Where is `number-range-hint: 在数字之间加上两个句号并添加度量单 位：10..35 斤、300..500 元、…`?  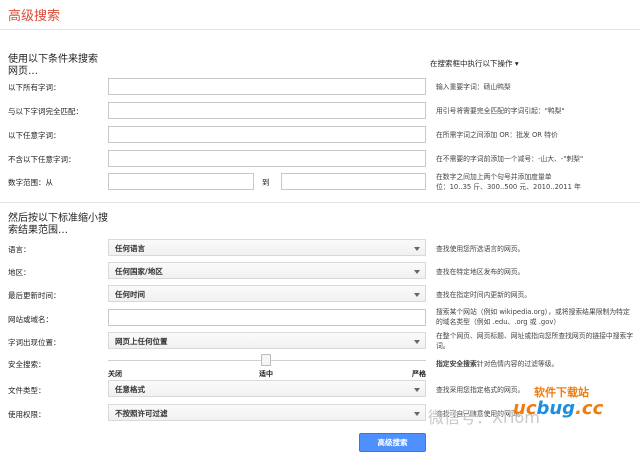 number-range-hint: 在数字之间加上两个句号并添加度量单 位：10..35 斤、300..500 元、… is located at coordinates (508, 182).